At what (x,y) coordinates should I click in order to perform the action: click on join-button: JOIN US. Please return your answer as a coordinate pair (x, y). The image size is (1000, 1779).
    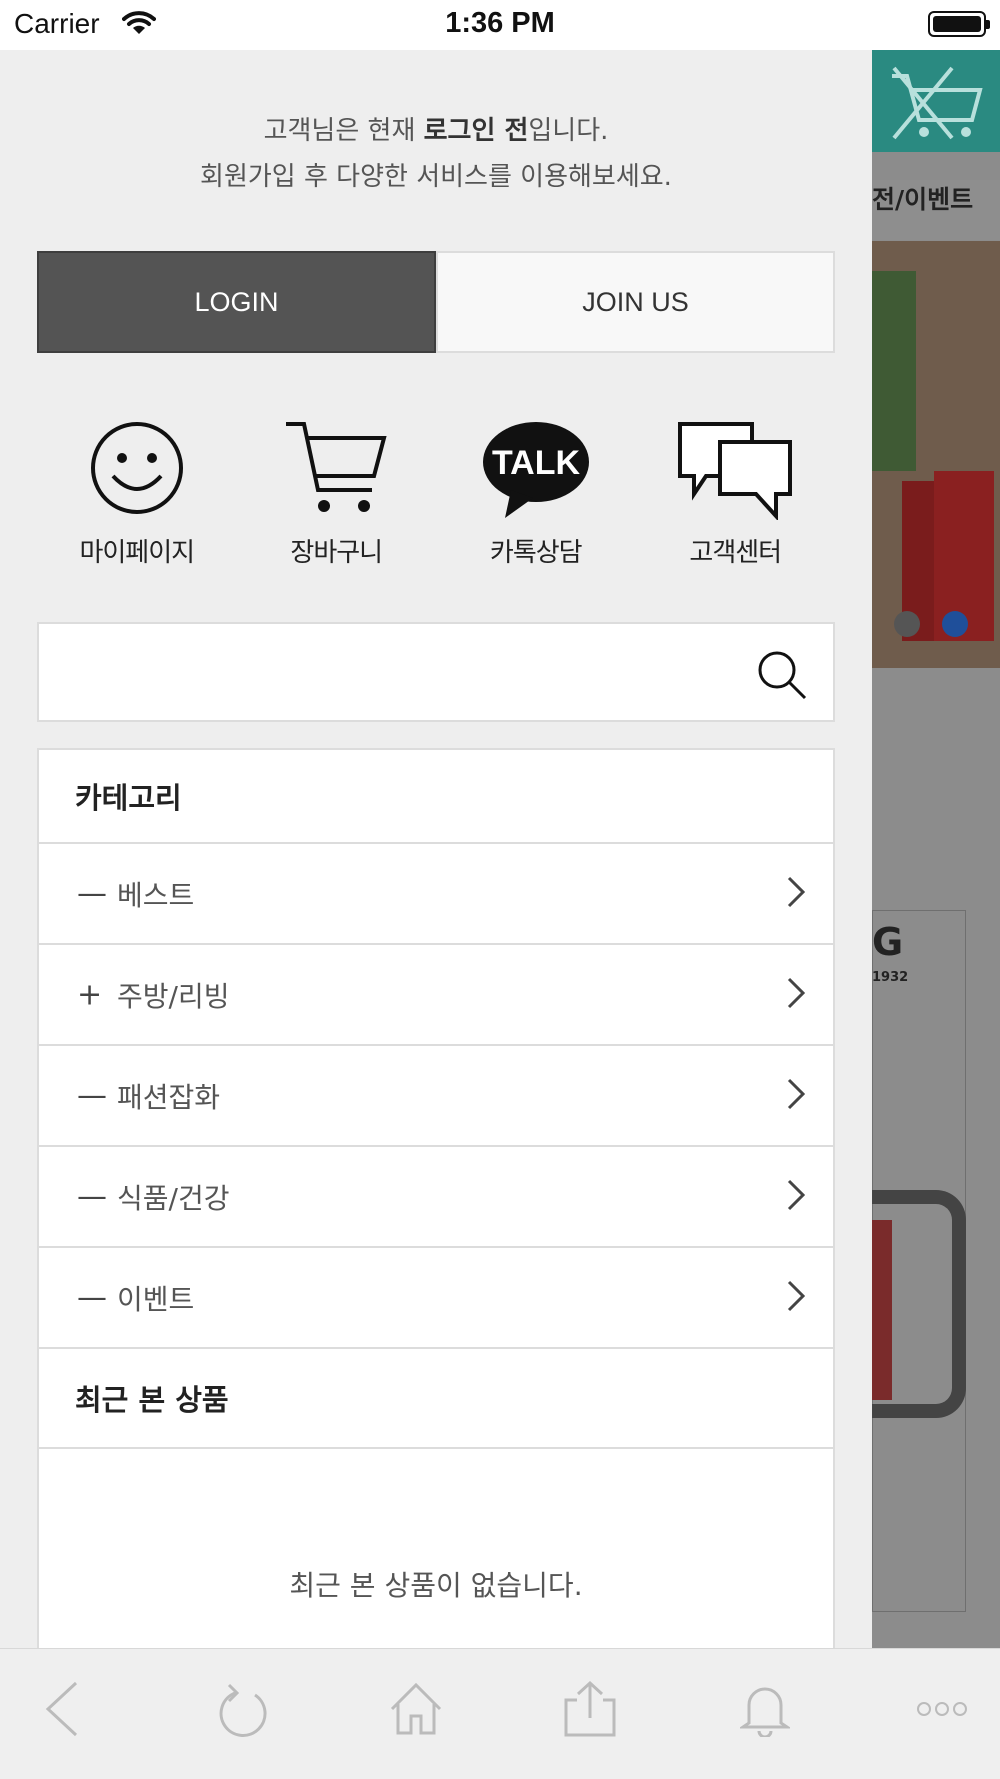
    Looking at the image, I should click on (635, 302).